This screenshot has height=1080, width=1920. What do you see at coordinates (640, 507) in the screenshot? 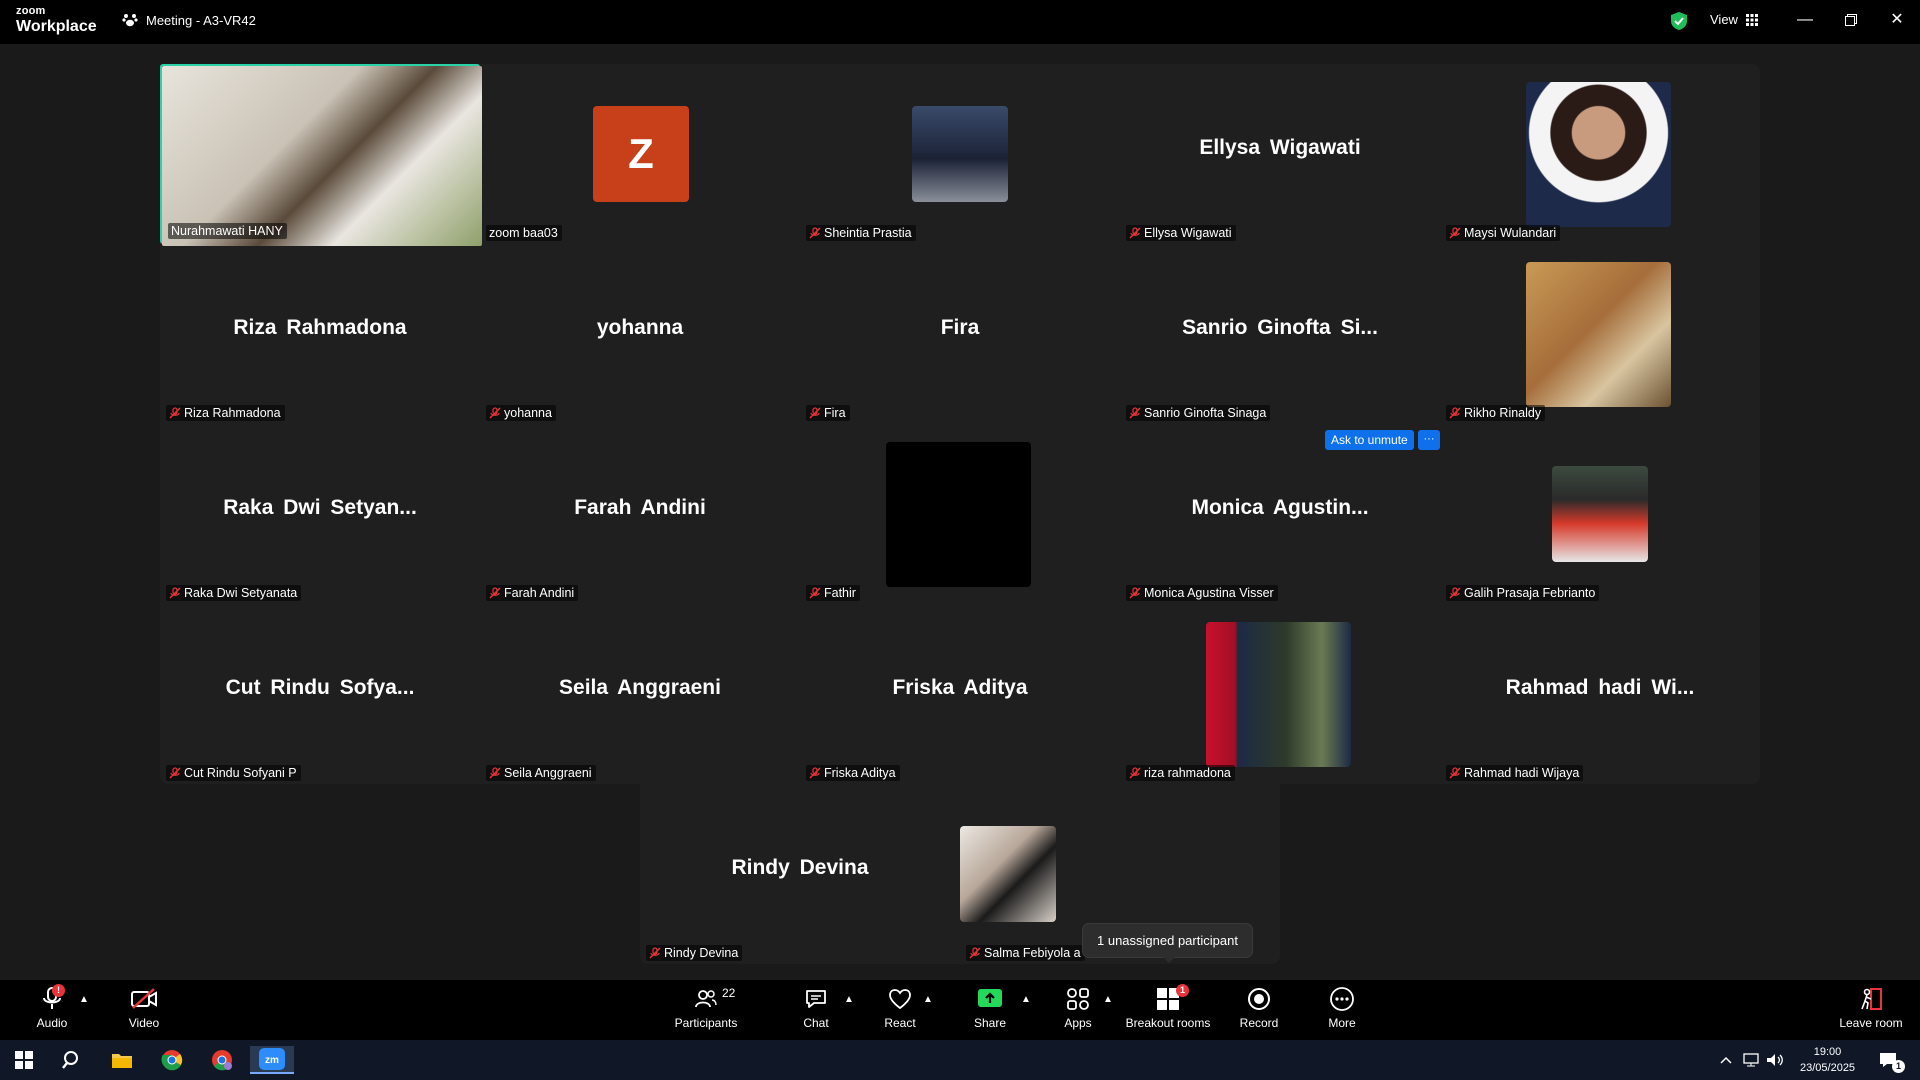
I see `participant-display-name: Farah Andini` at bounding box center [640, 507].